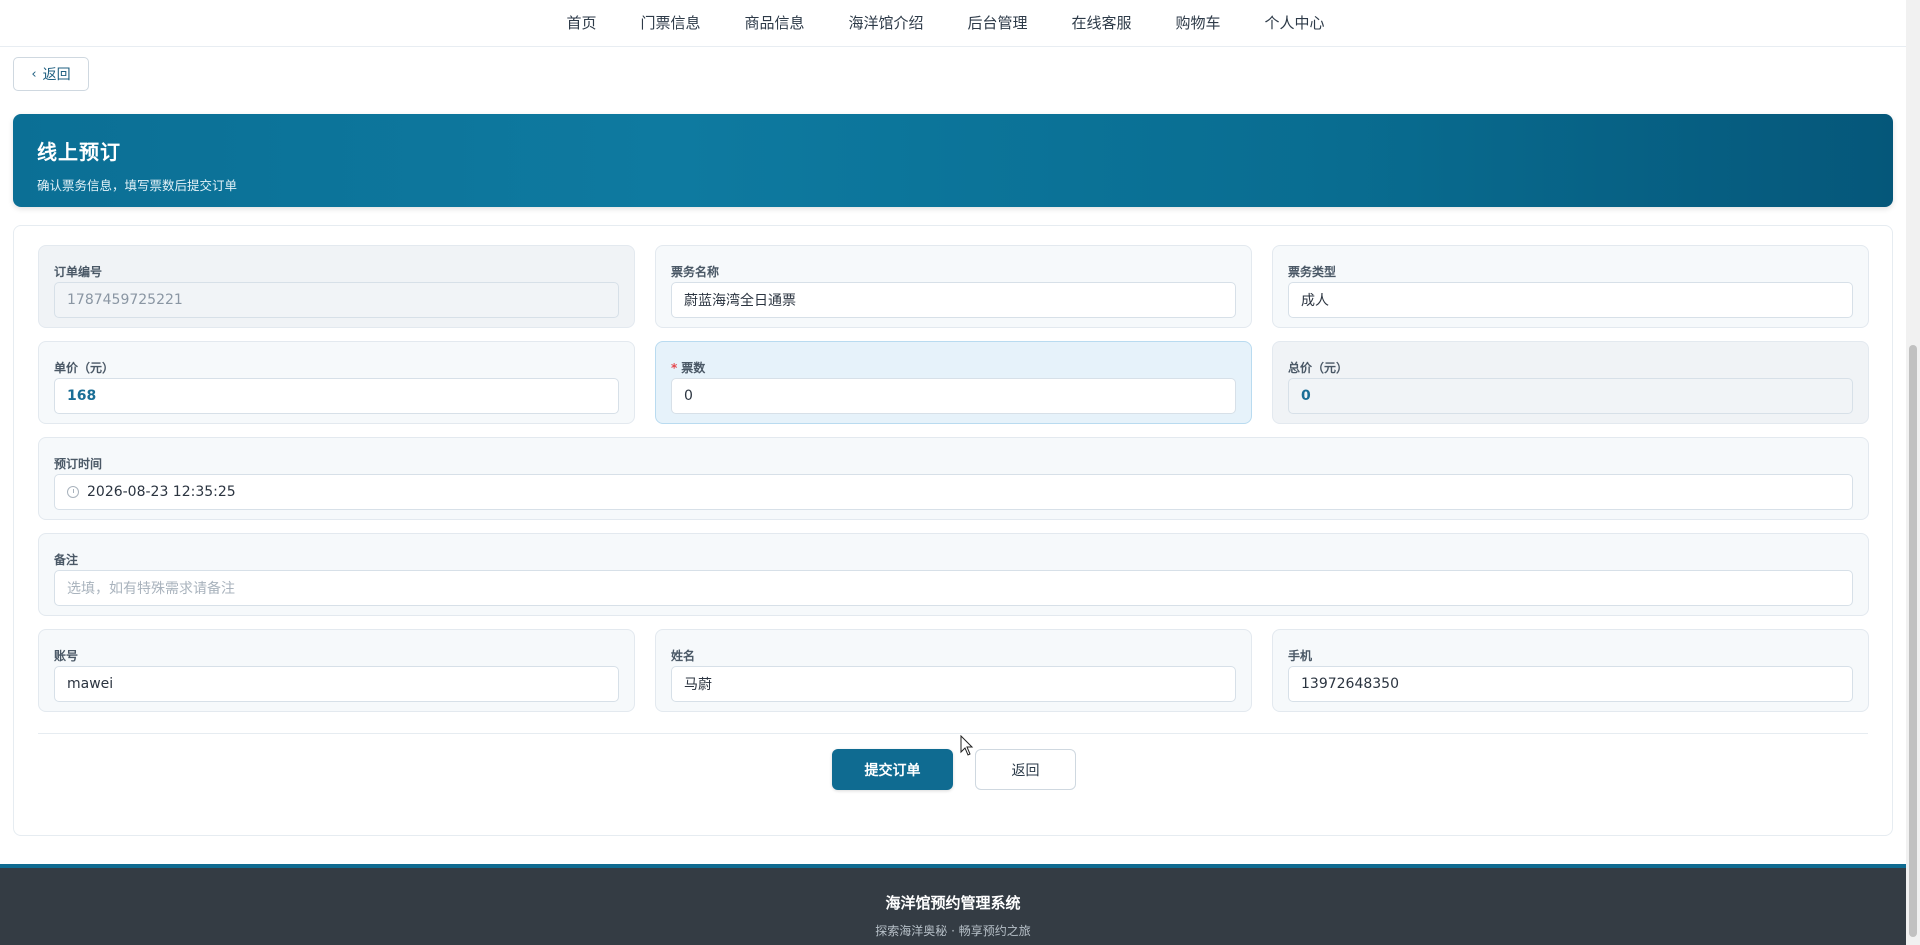  Describe the element at coordinates (1318, 368) in the screenshot. I see `total-price-label: 总价（元）` at that location.